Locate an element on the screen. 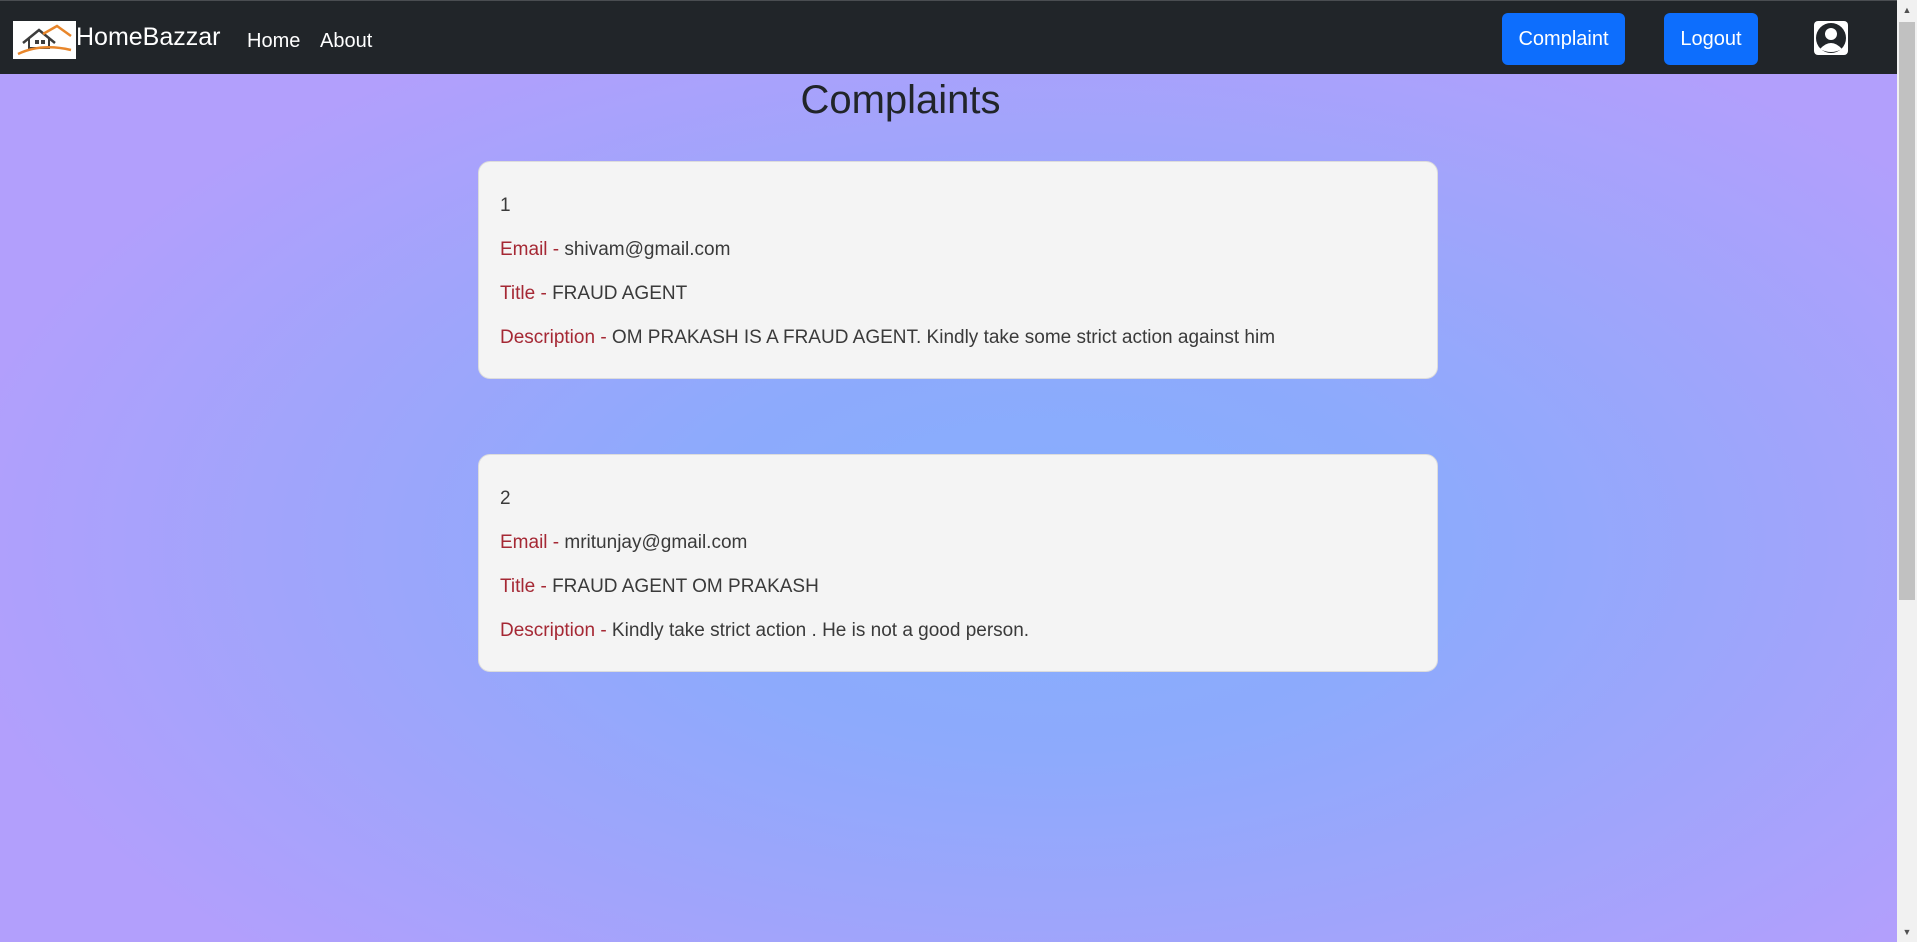  email-value: mritunjay@gmail.com is located at coordinates (656, 542).